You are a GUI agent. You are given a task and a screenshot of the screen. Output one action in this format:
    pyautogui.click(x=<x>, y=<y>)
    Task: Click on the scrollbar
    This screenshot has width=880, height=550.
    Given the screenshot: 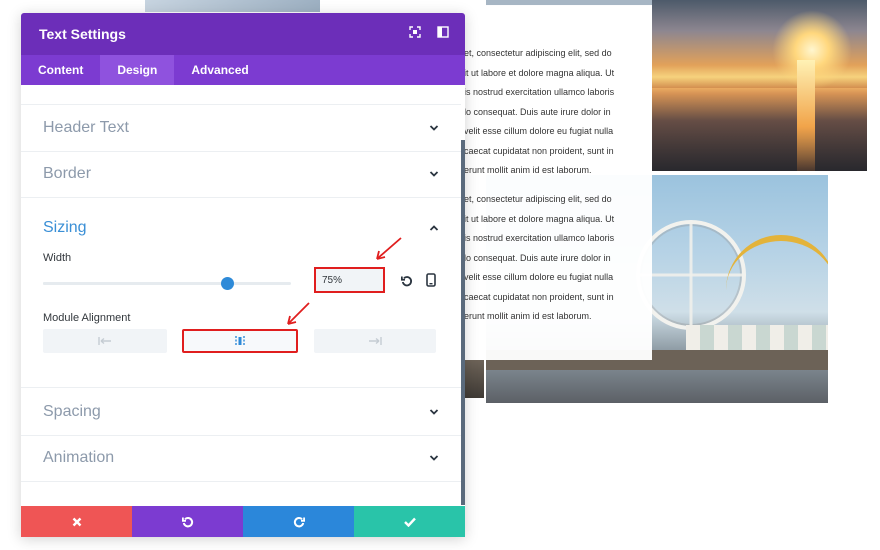 What is the action you would take?
    pyautogui.click(x=463, y=322)
    